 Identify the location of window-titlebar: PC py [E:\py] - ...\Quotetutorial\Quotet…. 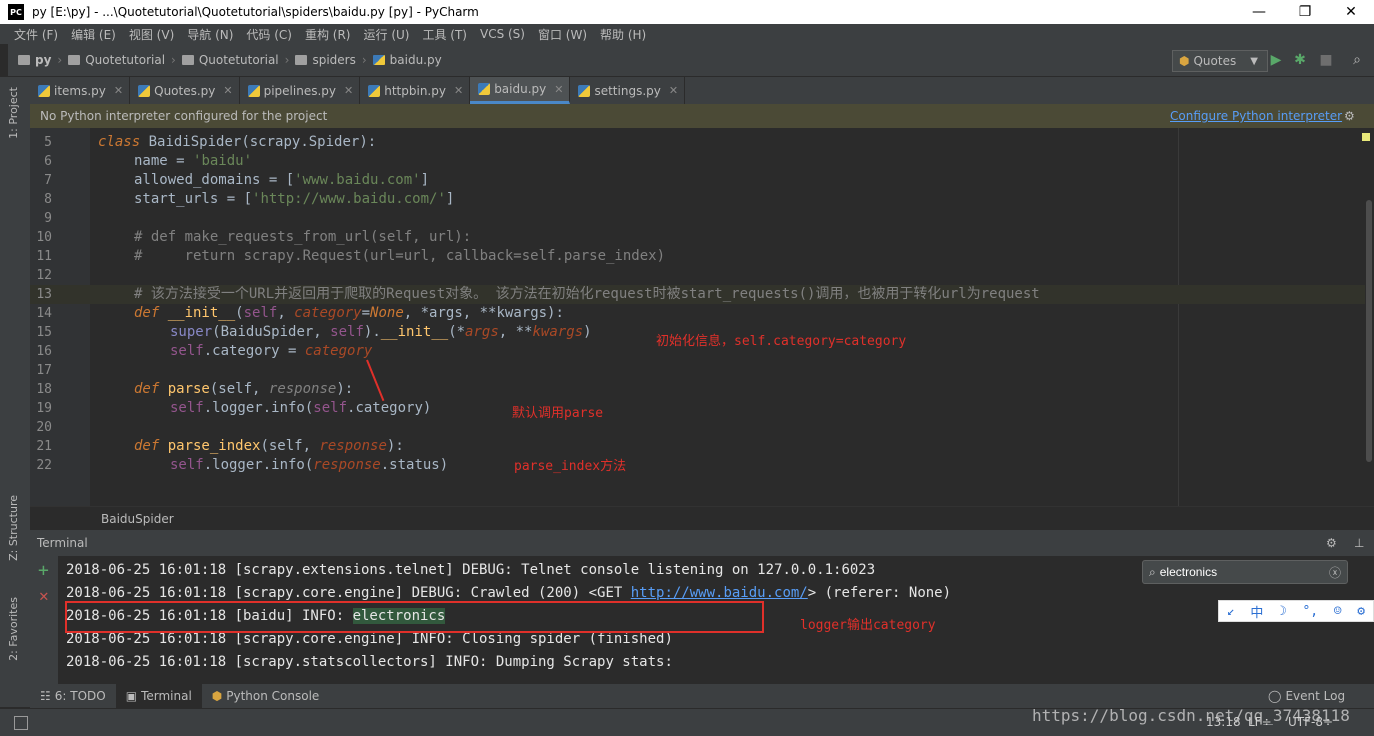
(687, 12).